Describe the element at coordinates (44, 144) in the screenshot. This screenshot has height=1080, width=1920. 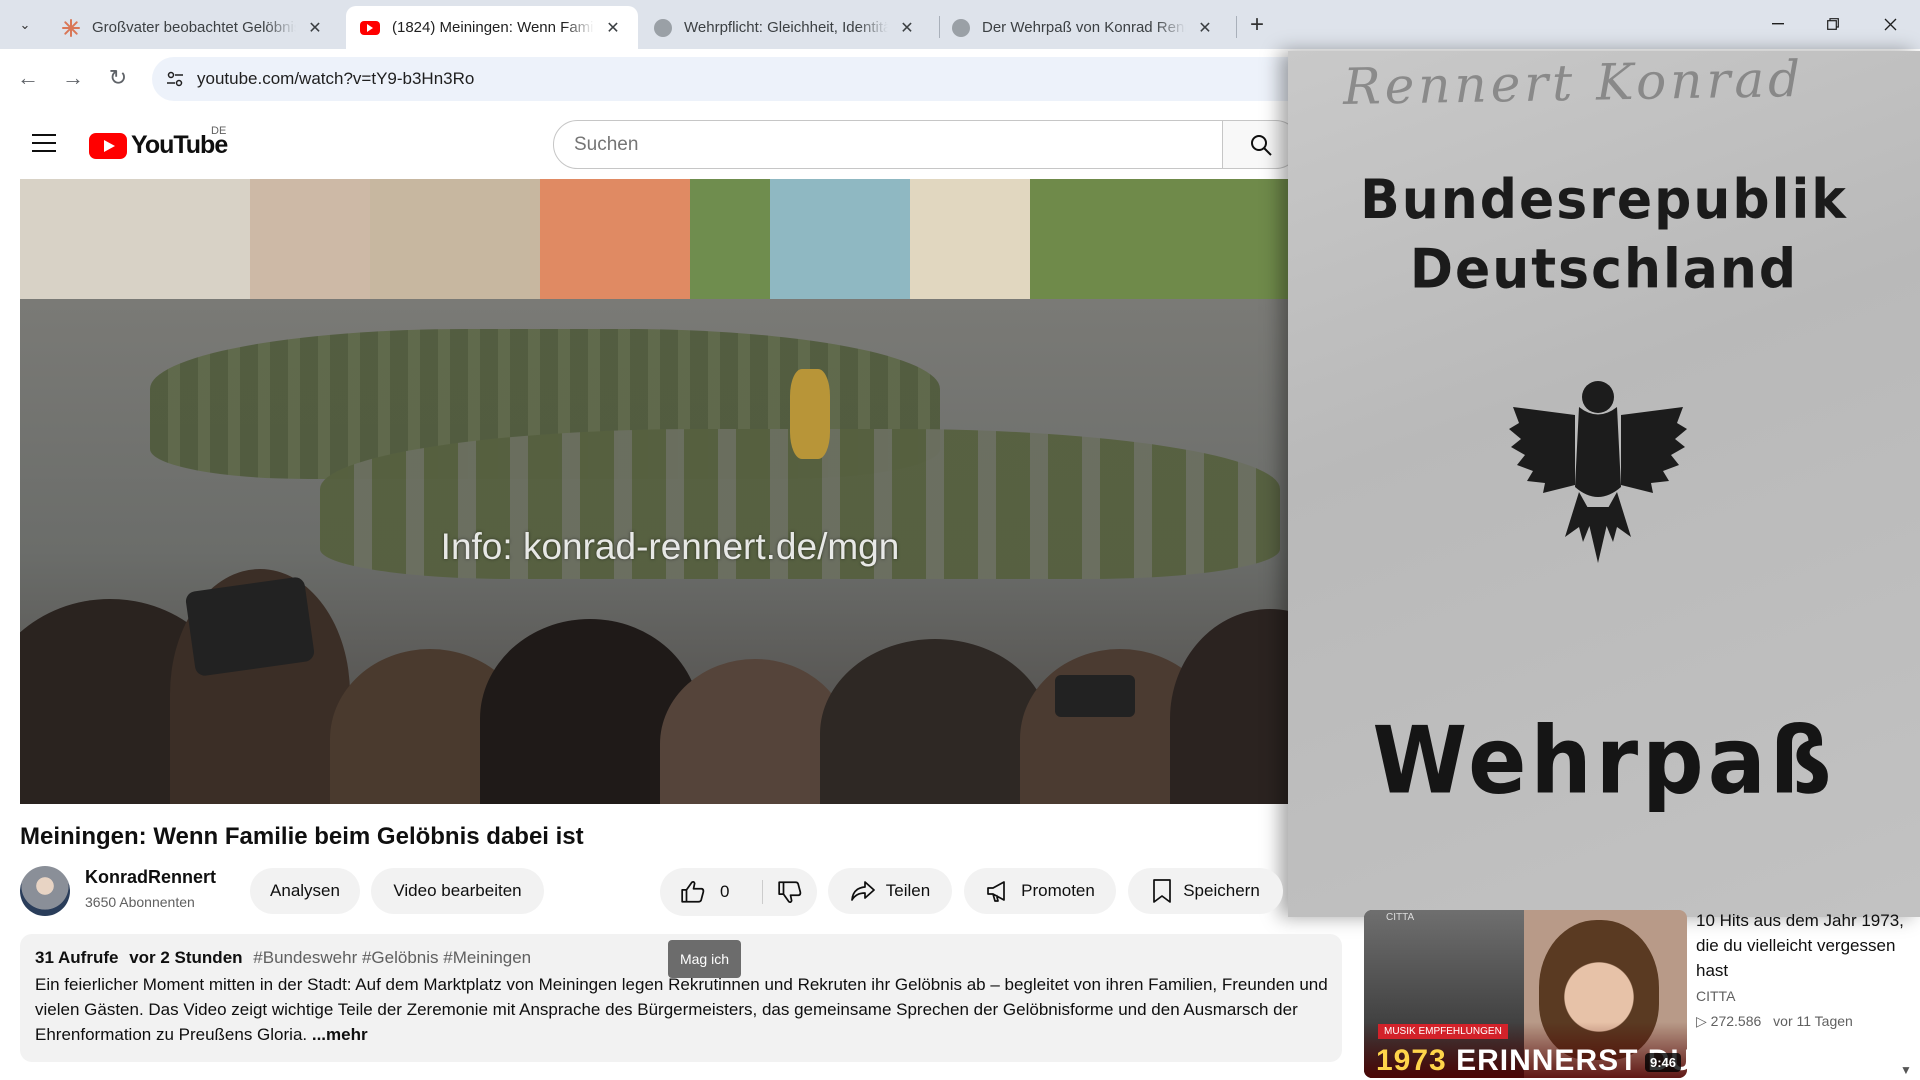
I see `menu-icon` at that location.